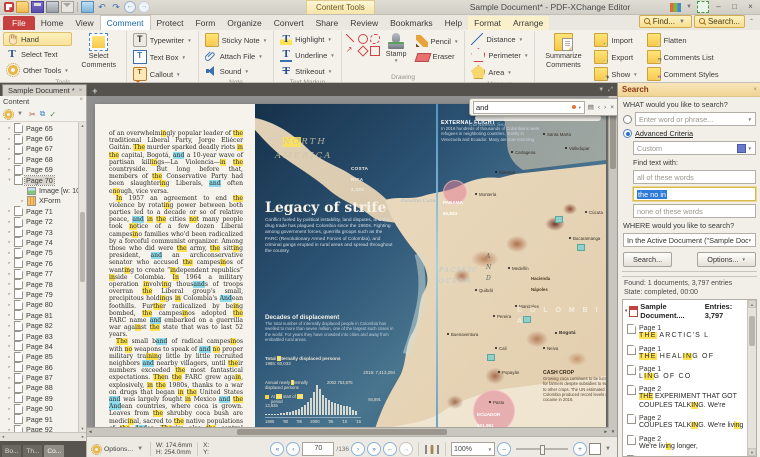 The height and width of the screenshot is (457, 760). Describe the element at coordinates (340, 7) in the screenshot. I see `contextual-tab-content-tools: Content Tools` at that location.